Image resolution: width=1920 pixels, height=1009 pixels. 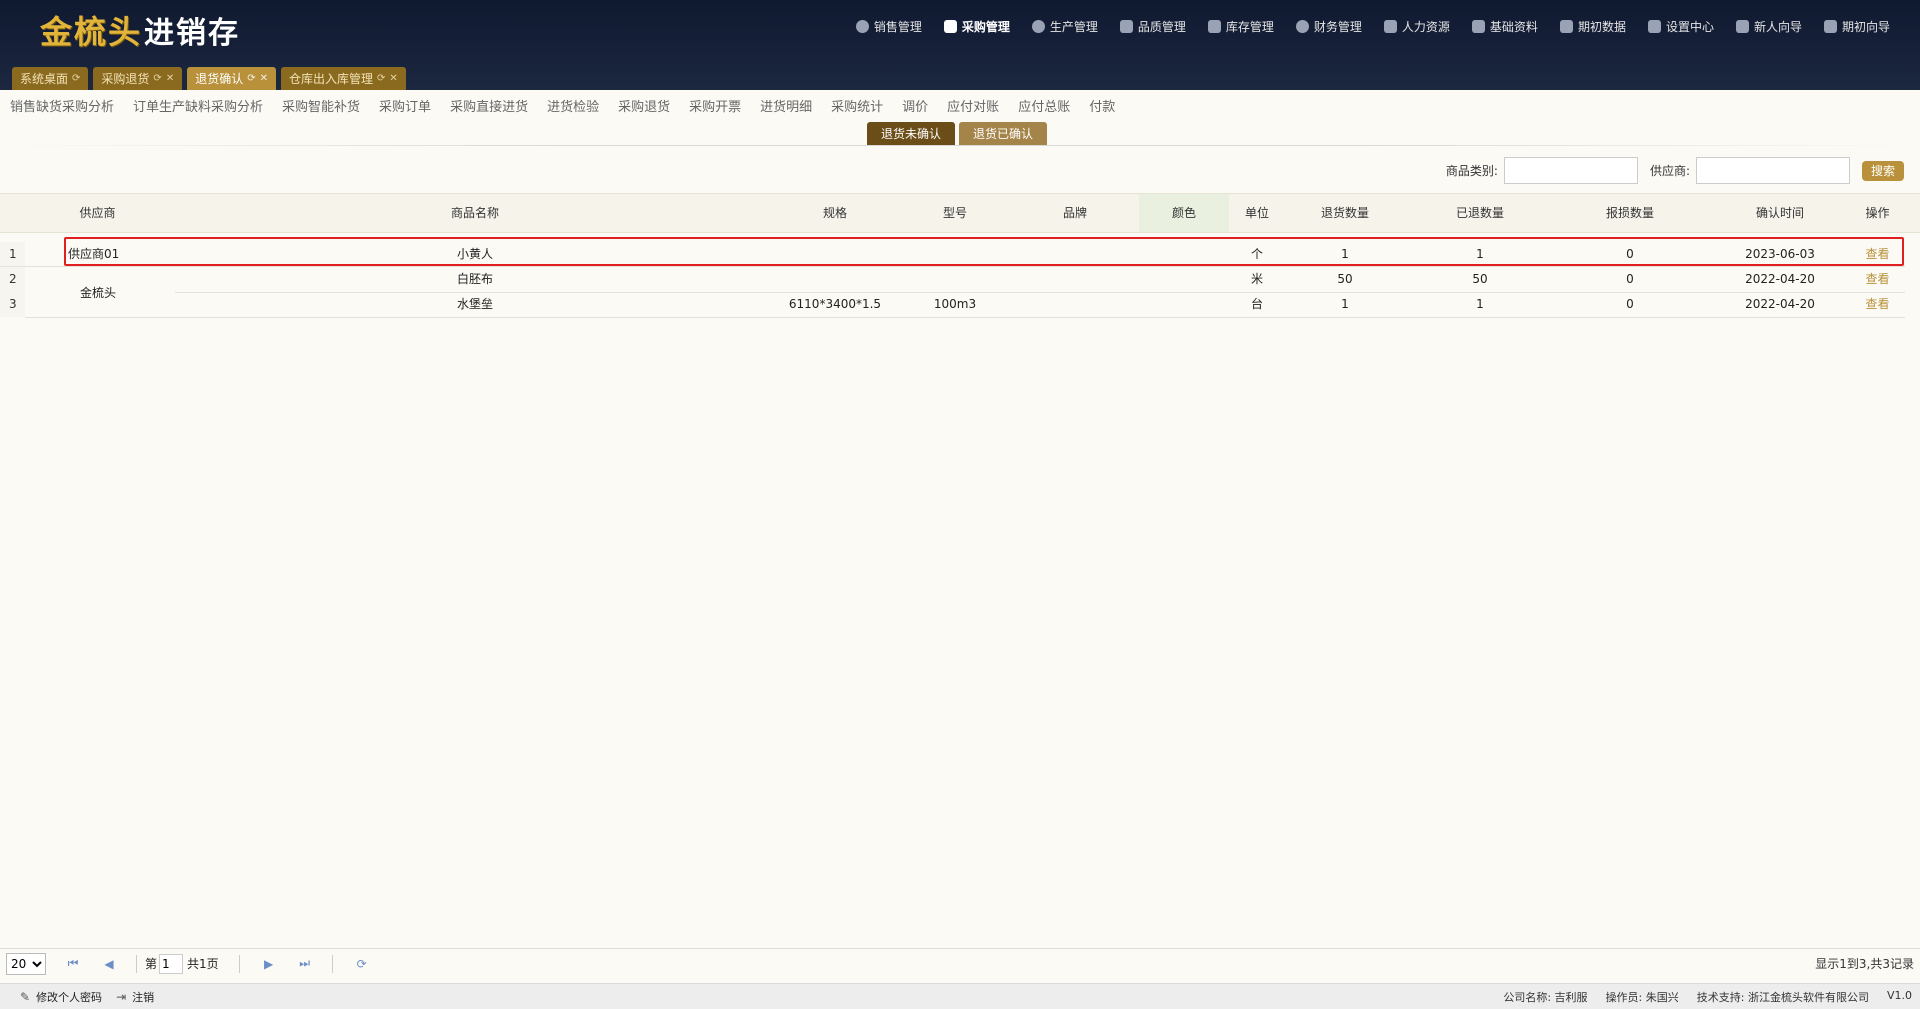 I want to click on page-number-input, so click(x=171, y=963).